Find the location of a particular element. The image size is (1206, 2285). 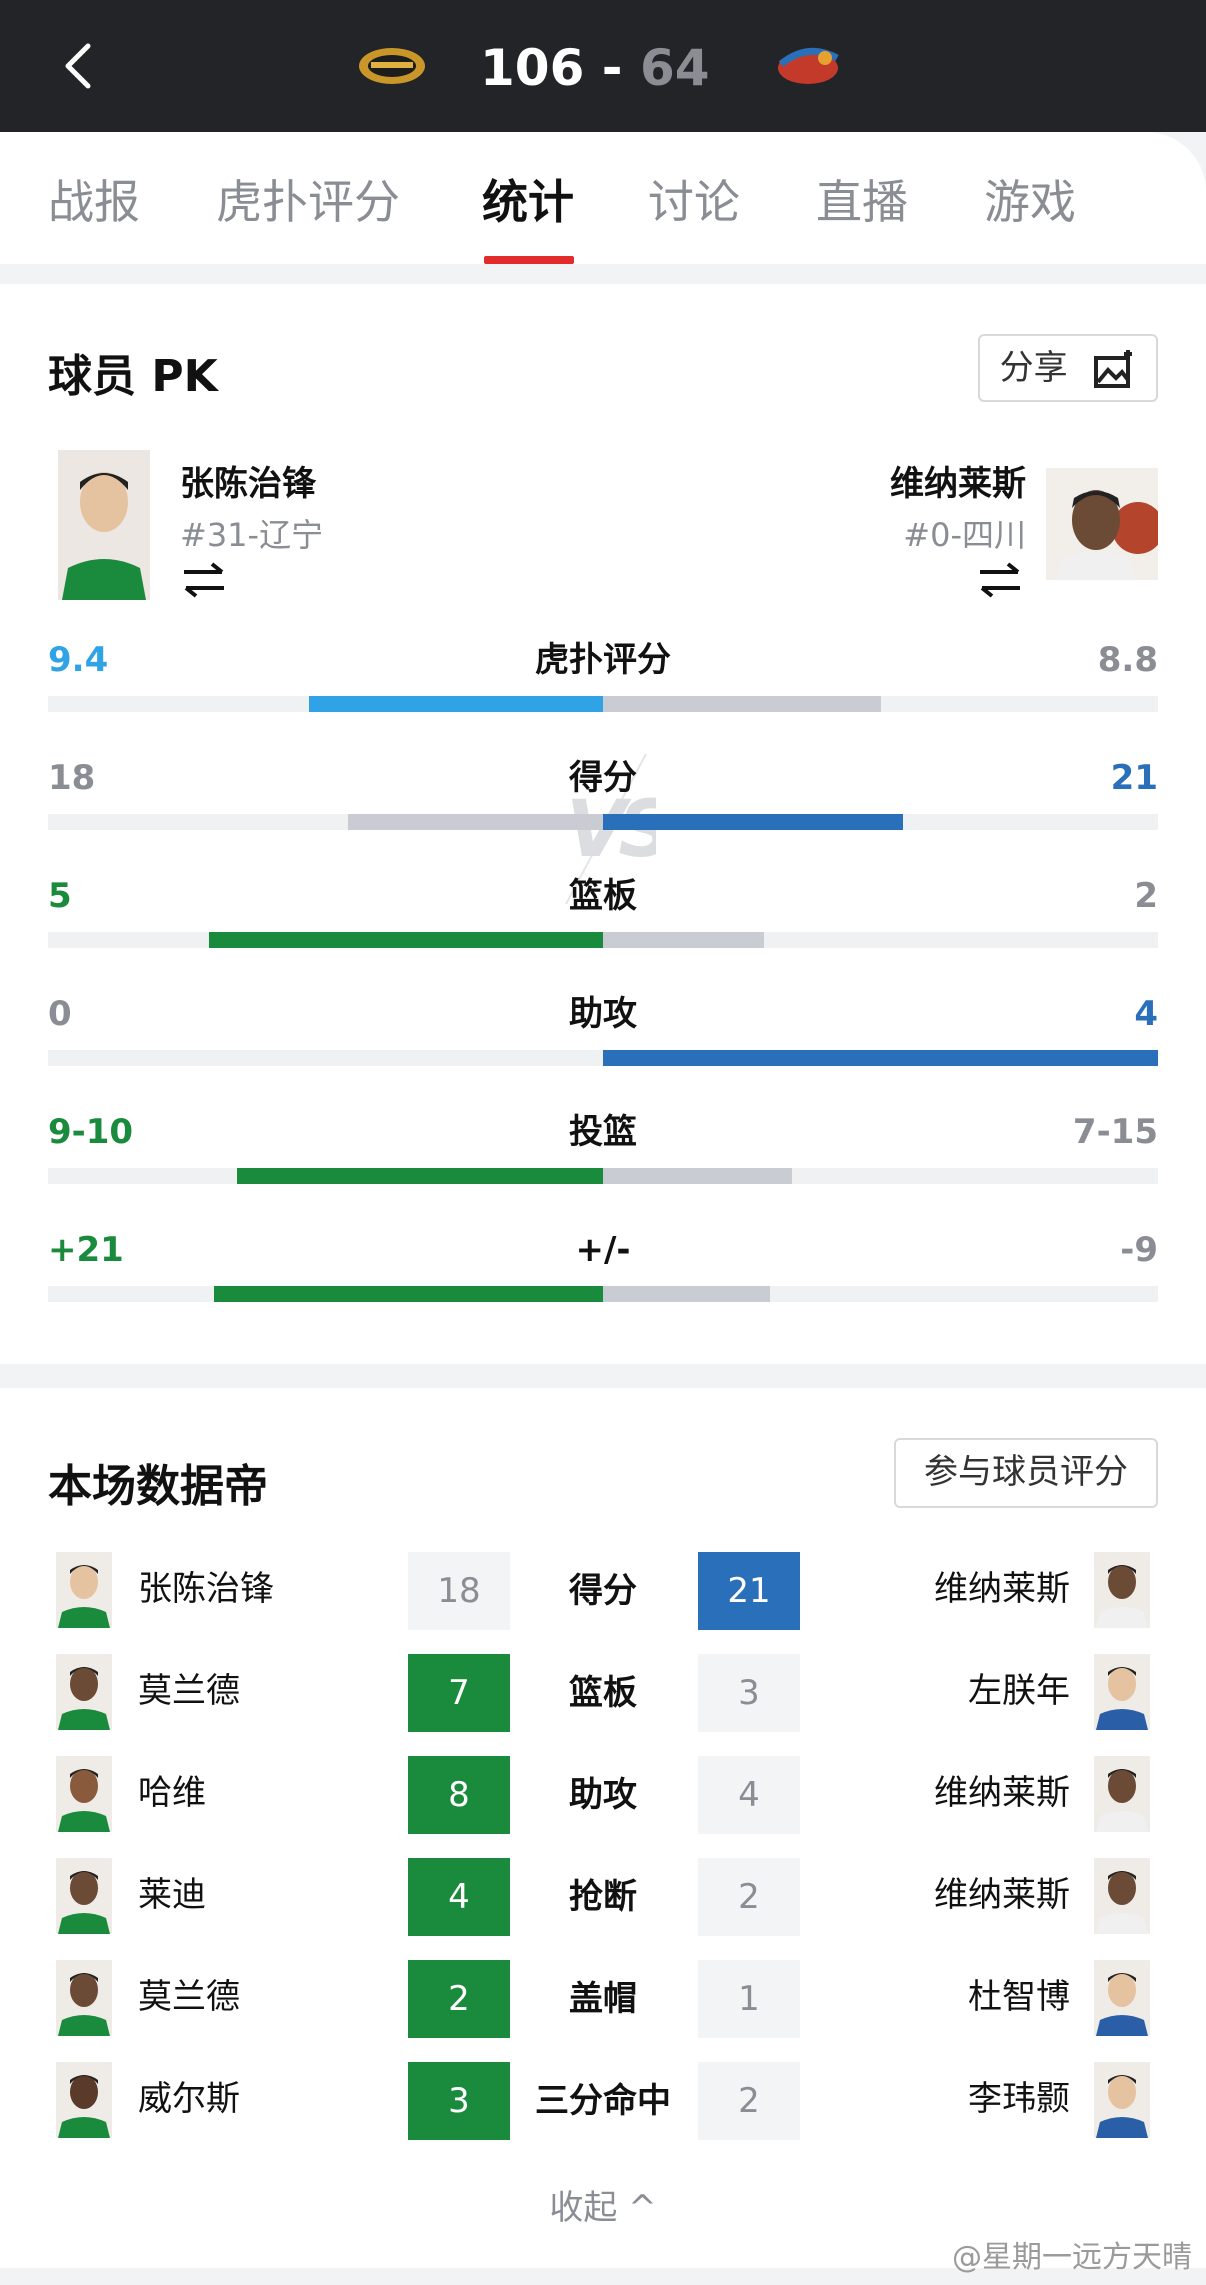

pk-stat-row: +21 +/- -9 is located at coordinates (603, 1273).